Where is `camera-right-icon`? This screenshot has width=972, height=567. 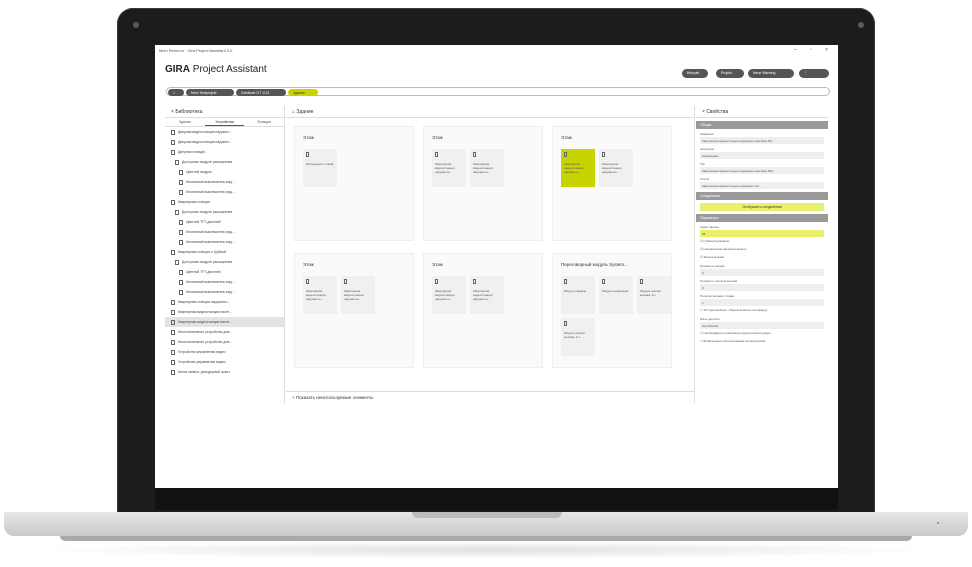 camera-right-icon is located at coordinates (861, 25).